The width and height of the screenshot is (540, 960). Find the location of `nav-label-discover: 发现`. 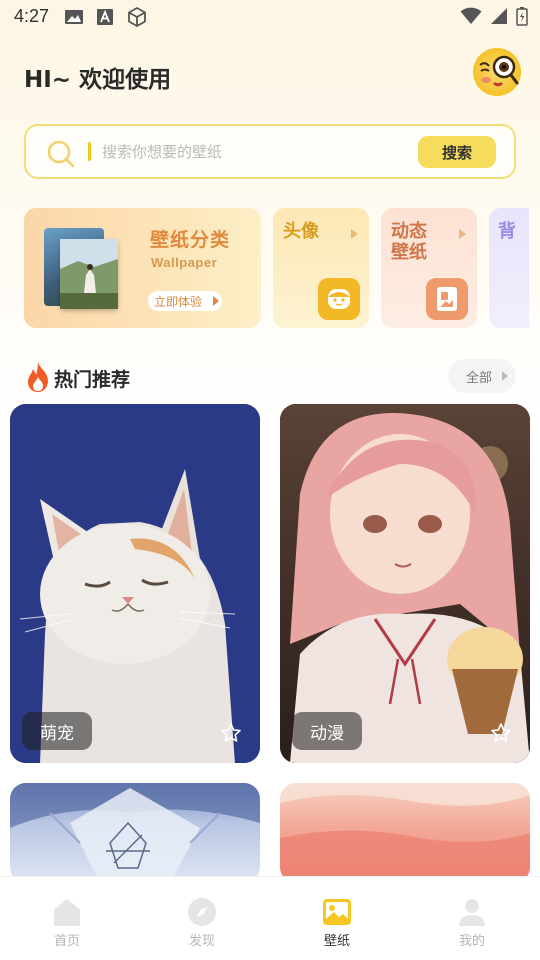

nav-label-discover: 发现 is located at coordinates (201, 941).